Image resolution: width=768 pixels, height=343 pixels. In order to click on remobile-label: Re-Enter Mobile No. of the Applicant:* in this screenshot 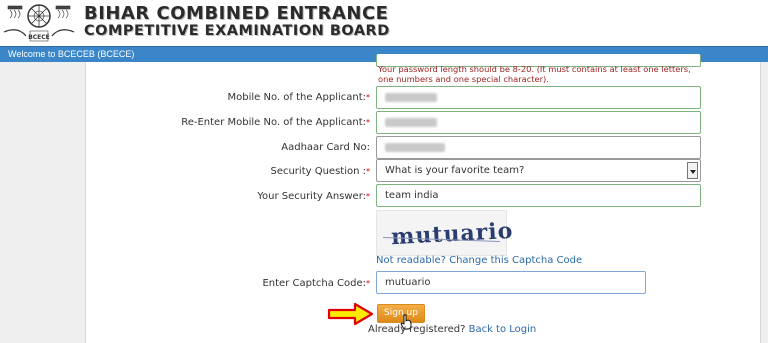, I will do `click(275, 122)`.